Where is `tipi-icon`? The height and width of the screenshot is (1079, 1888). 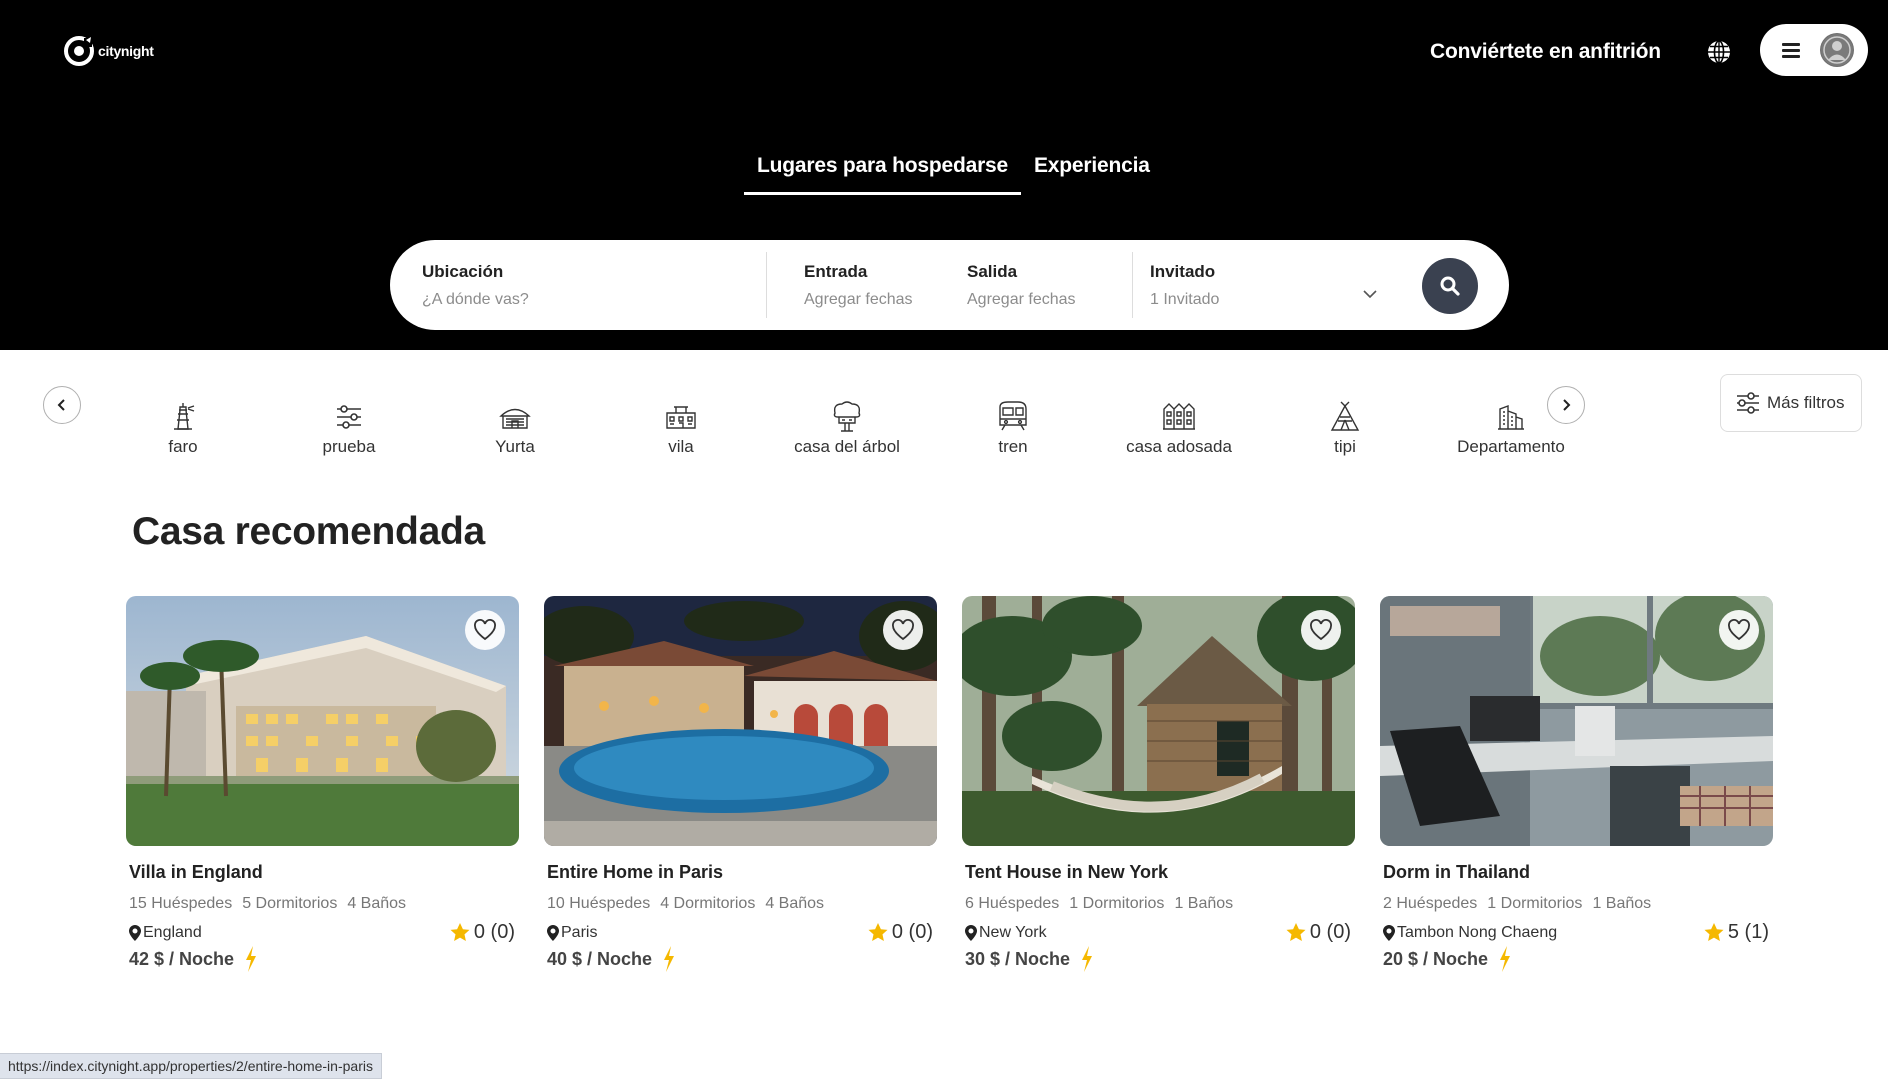 tipi-icon is located at coordinates (1345, 416).